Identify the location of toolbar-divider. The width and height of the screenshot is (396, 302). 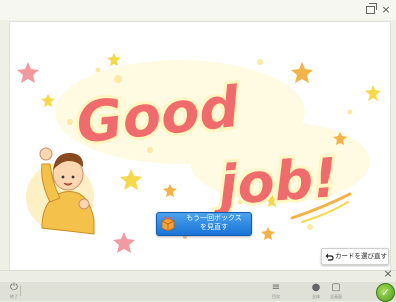
(20, 291).